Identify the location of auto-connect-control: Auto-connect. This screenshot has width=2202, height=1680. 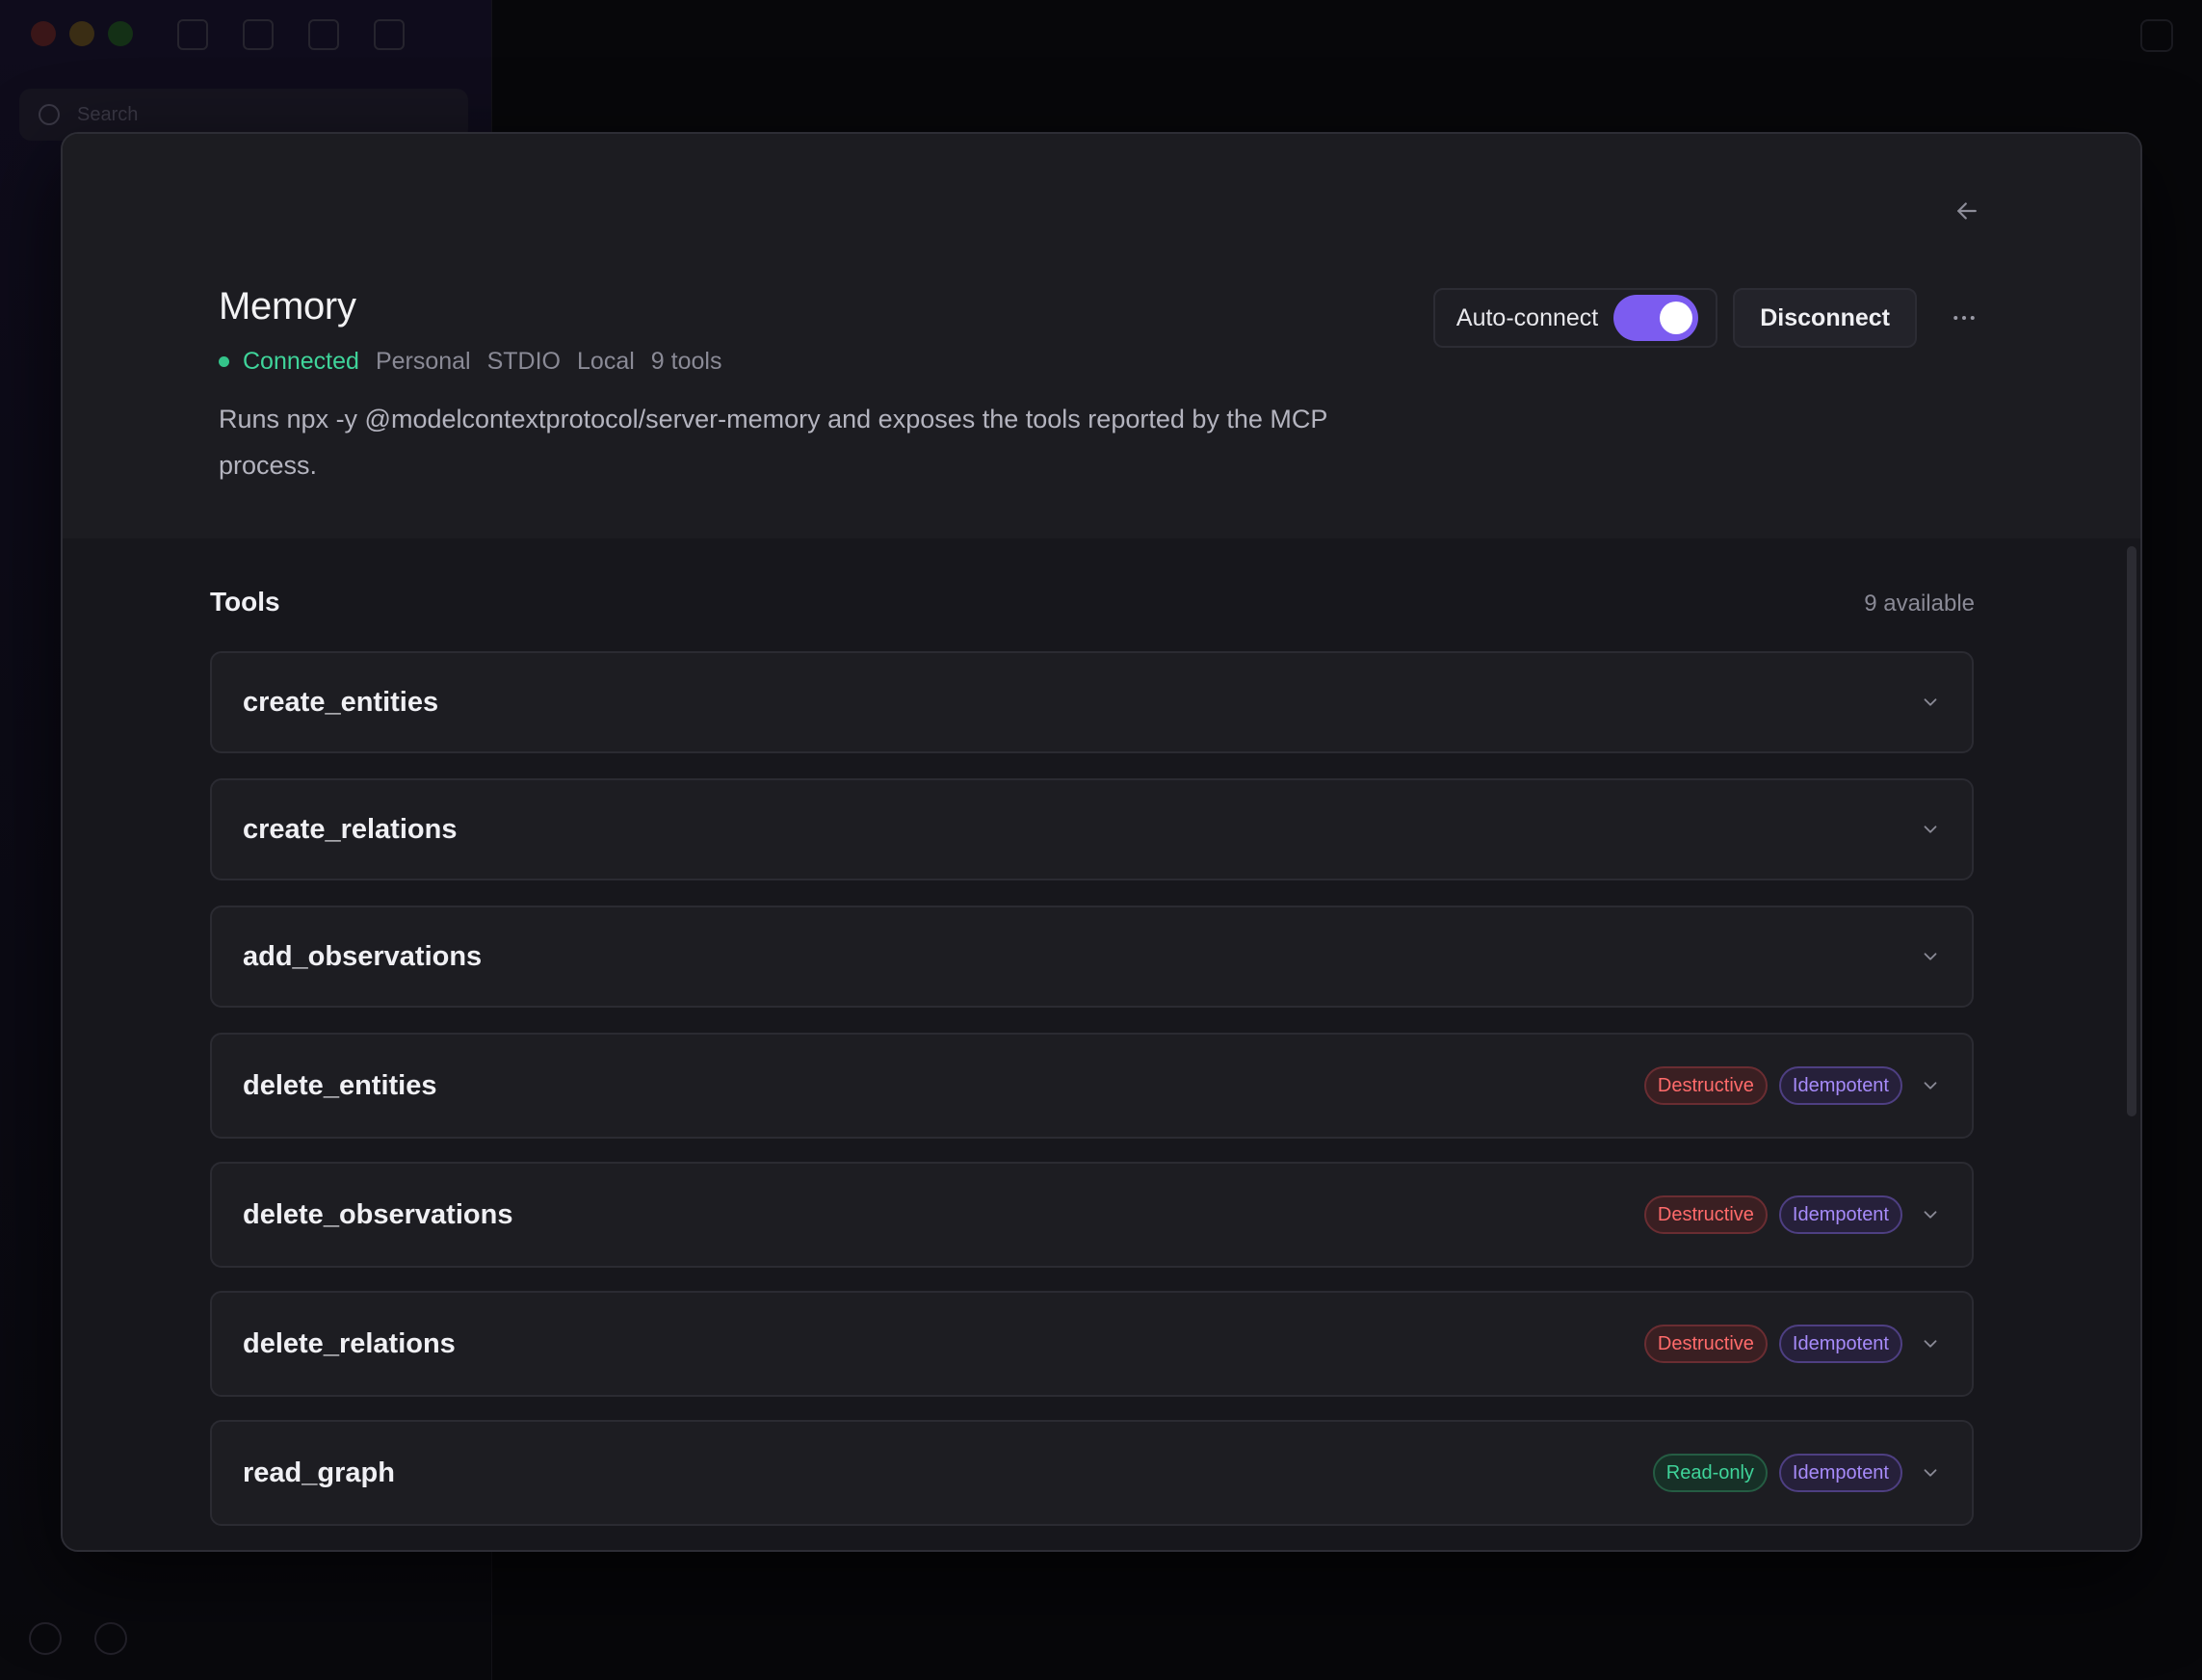
(1575, 318).